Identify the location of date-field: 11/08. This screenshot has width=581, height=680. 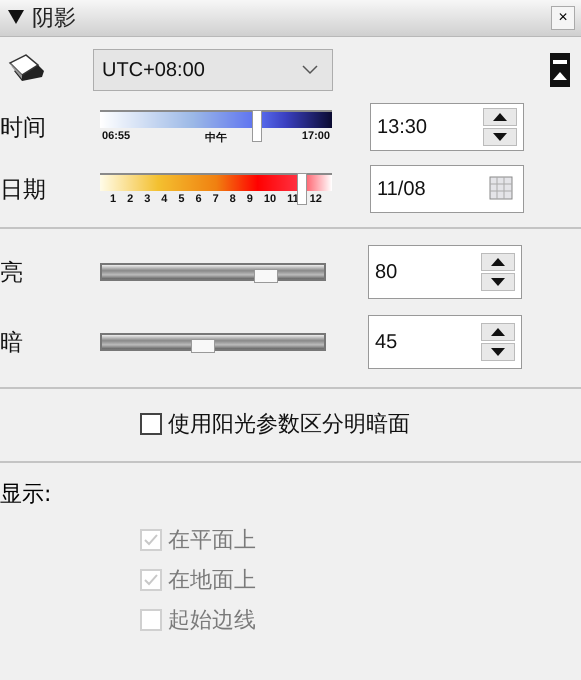
(447, 189).